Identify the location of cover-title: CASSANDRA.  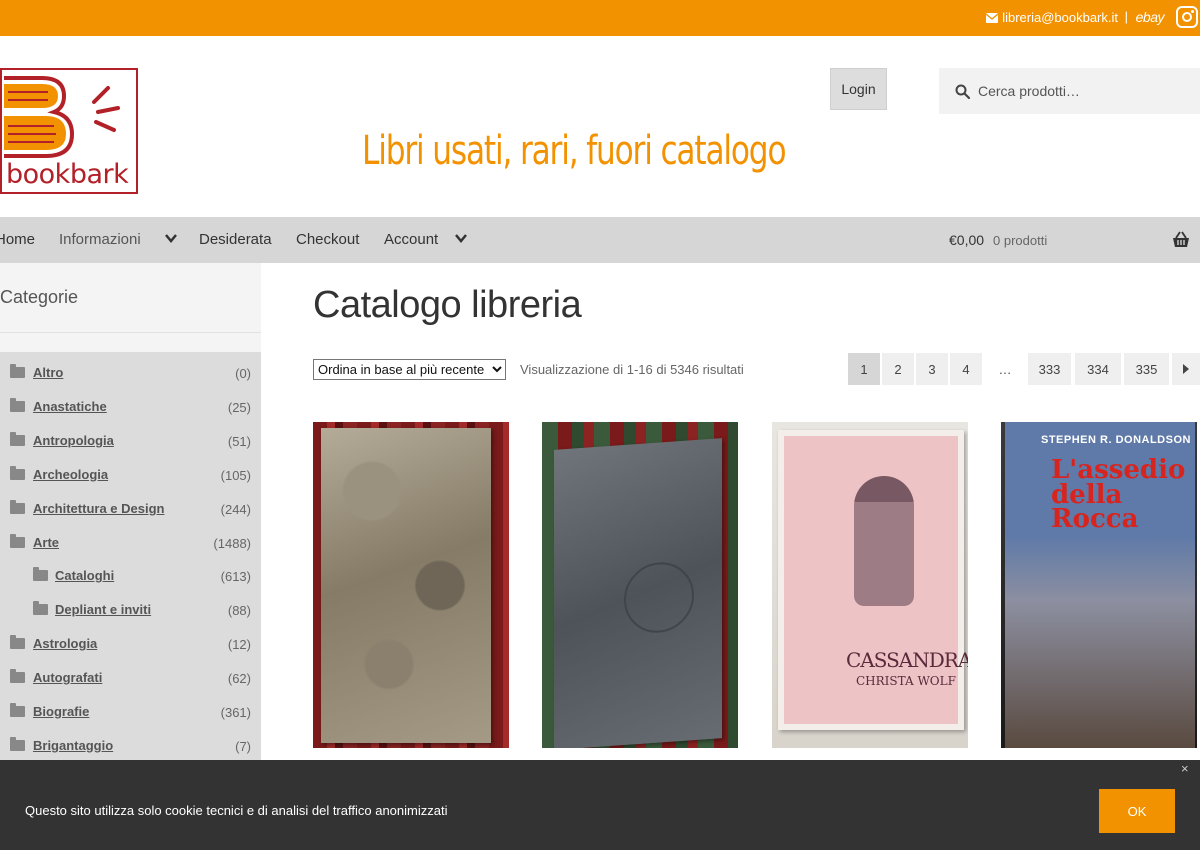
(907, 660).